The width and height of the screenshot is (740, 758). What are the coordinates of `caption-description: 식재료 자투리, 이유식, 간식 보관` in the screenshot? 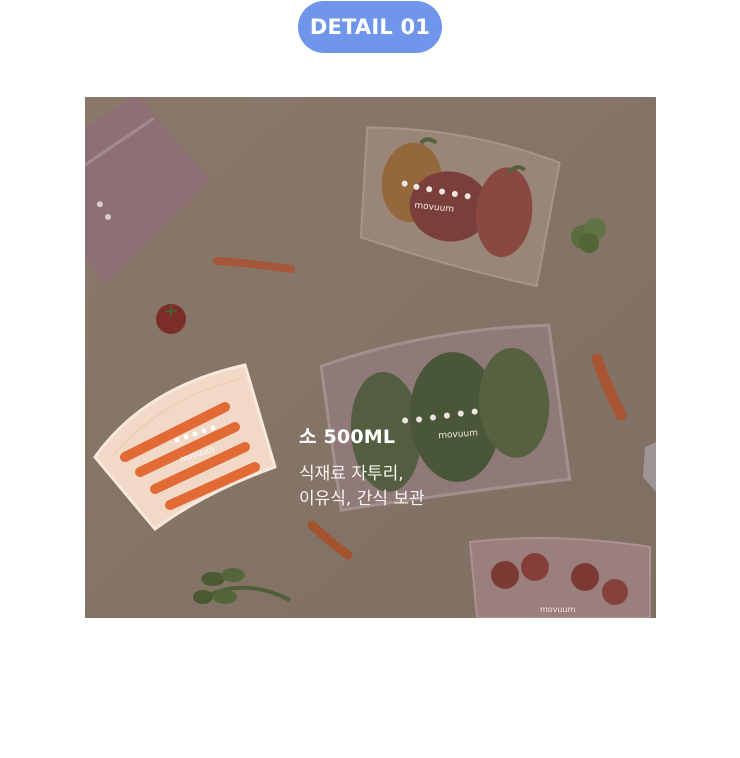 It's located at (362, 487).